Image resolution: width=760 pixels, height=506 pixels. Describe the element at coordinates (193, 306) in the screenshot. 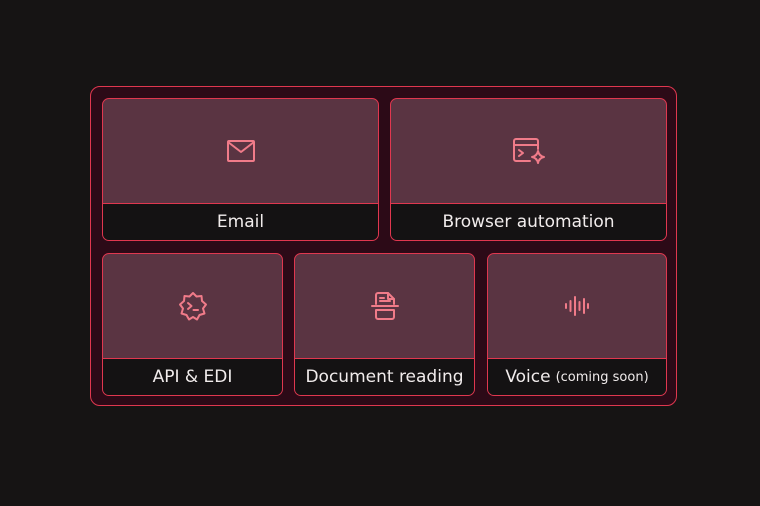

I see `gear-terminal-icon` at that location.